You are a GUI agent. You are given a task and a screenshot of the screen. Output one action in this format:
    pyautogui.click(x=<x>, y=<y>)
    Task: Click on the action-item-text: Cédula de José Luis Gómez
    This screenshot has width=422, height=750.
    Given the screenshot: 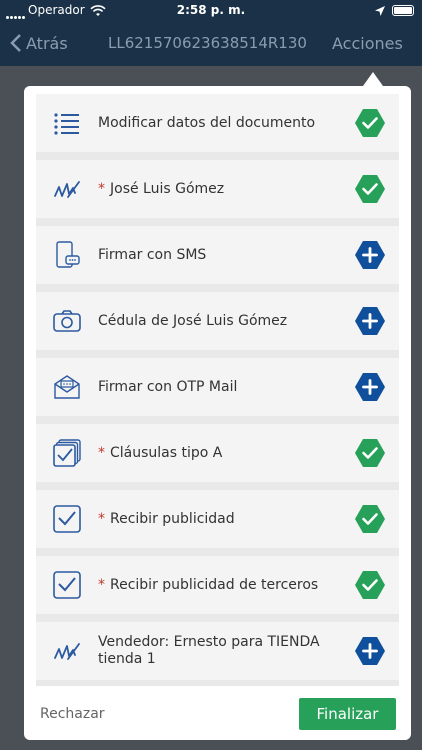 What is the action you would take?
    pyautogui.click(x=193, y=320)
    